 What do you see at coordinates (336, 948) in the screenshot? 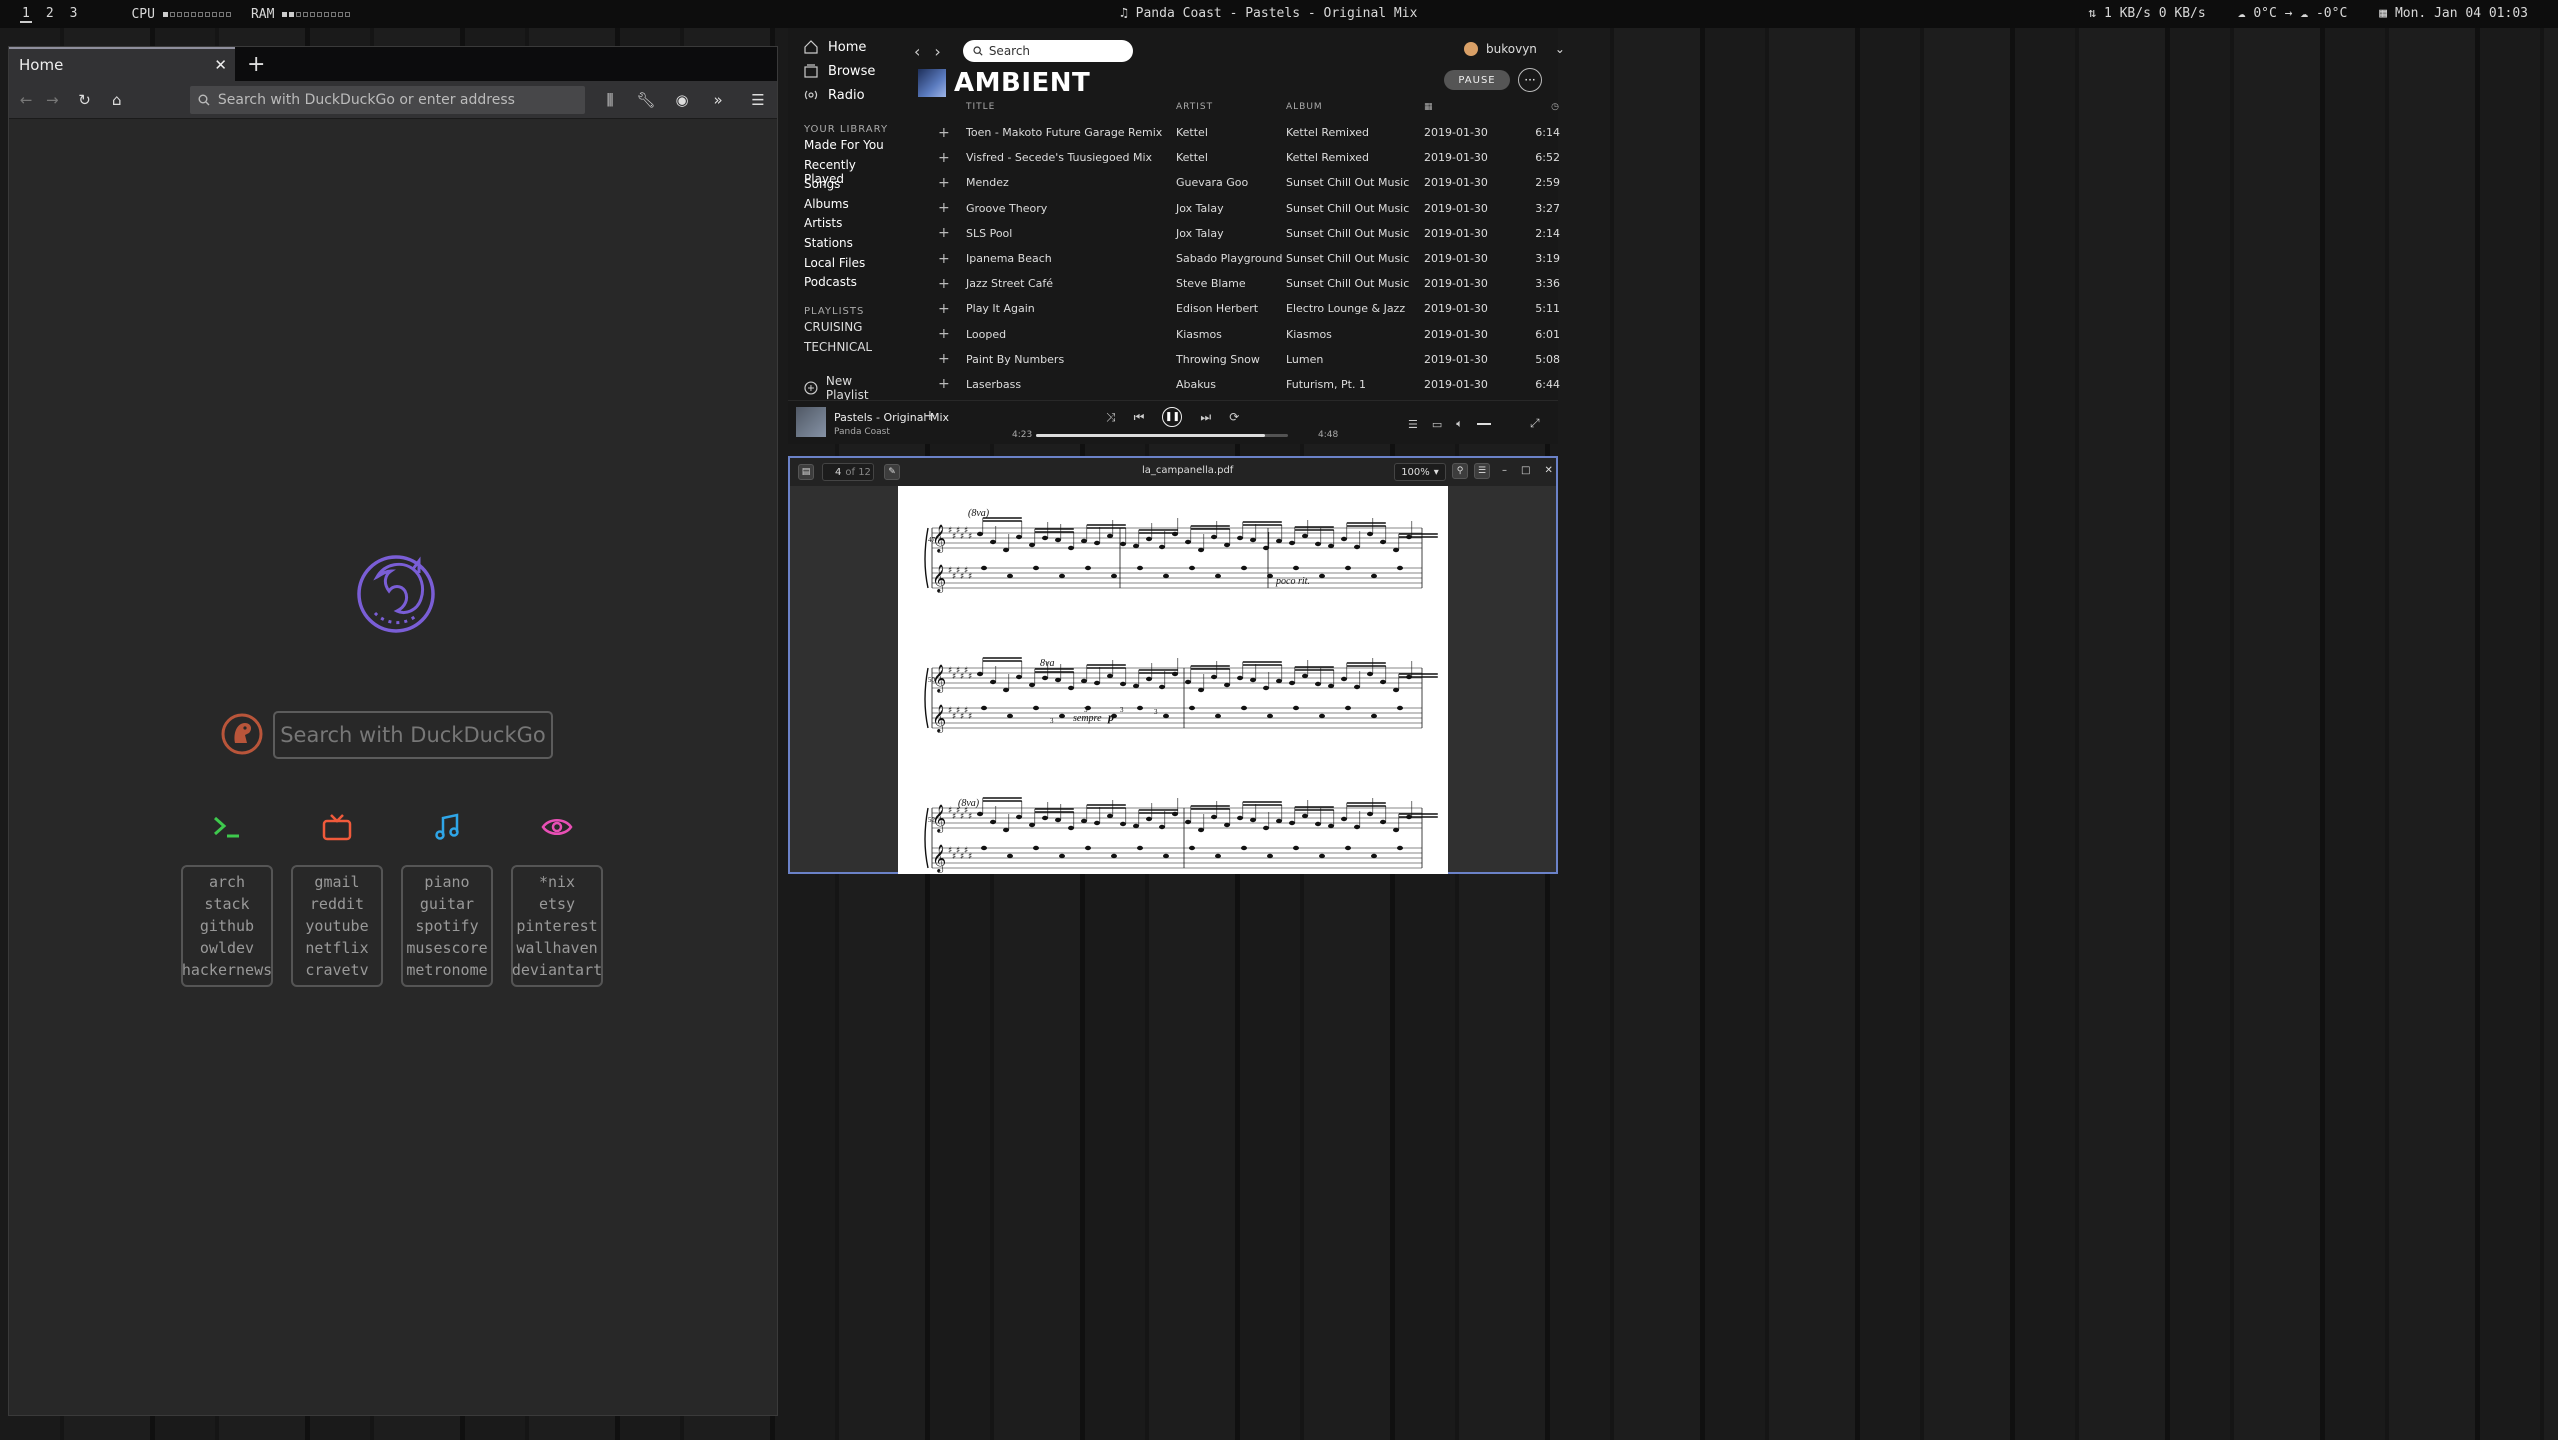
I see `bookmark-link: netflix` at bounding box center [336, 948].